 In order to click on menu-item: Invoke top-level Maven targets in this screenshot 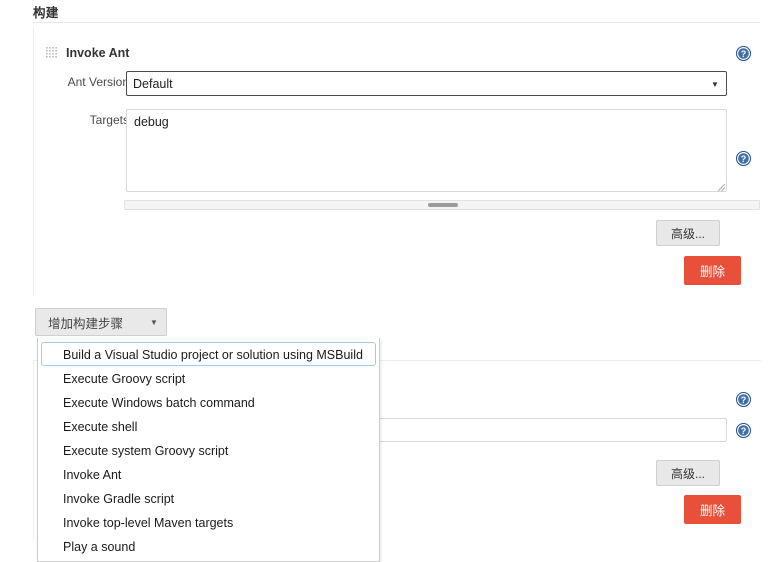, I will do `click(208, 522)`.